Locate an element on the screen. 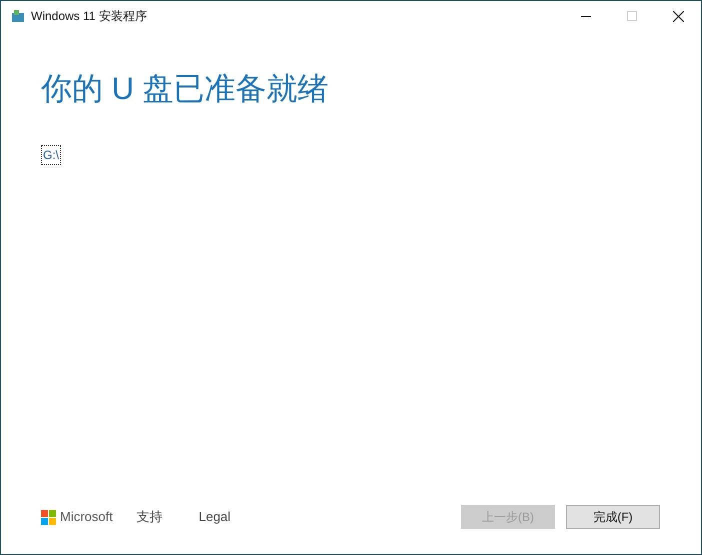 The width and height of the screenshot is (702, 555). drive-item: G:\ is located at coordinates (51, 155).